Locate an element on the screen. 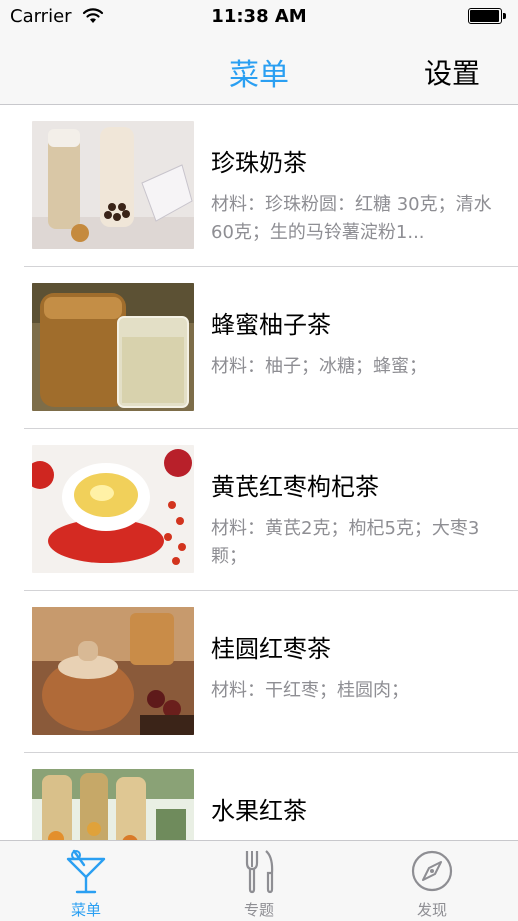 This screenshot has height=921, width=518. fruit-black-tea-photo is located at coordinates (113, 804).